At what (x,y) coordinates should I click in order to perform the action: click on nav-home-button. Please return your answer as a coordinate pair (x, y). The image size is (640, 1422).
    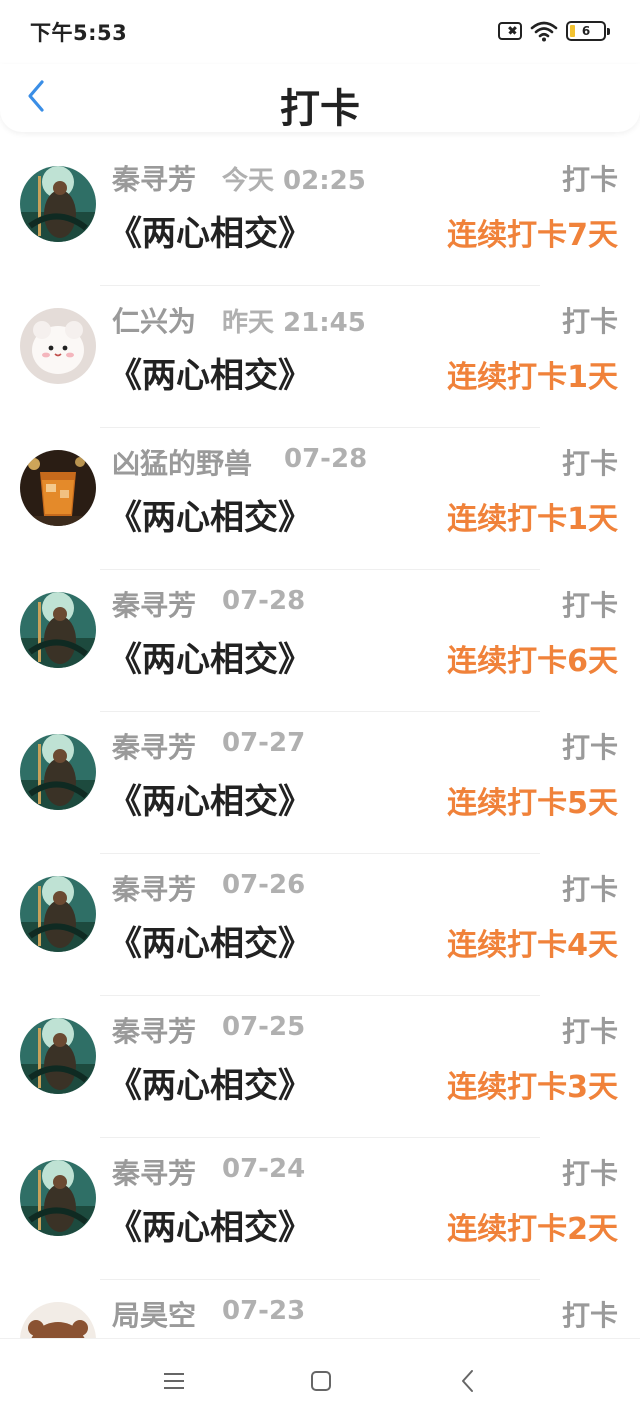
    Looking at the image, I should click on (321, 1381).